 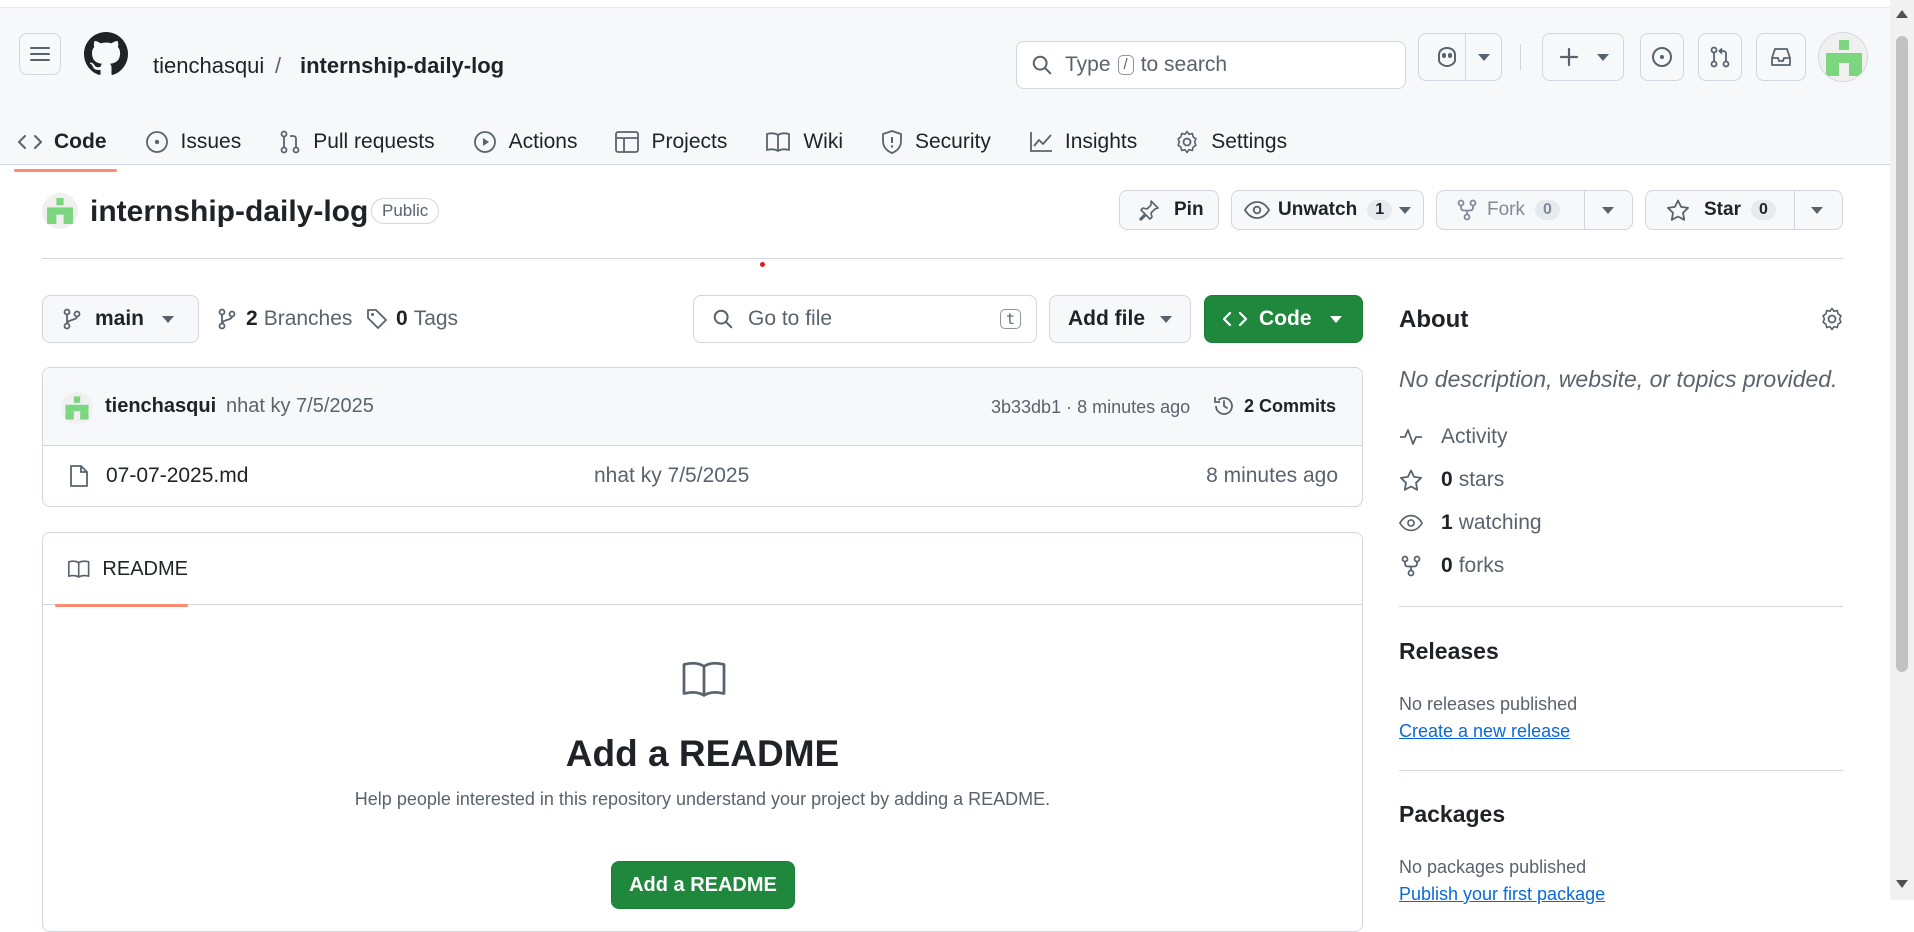 I want to click on about-title: About, so click(x=1434, y=319).